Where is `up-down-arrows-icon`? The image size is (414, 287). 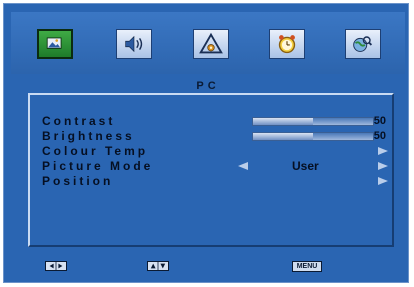
up-down-arrows-icon is located at coordinates (158, 266).